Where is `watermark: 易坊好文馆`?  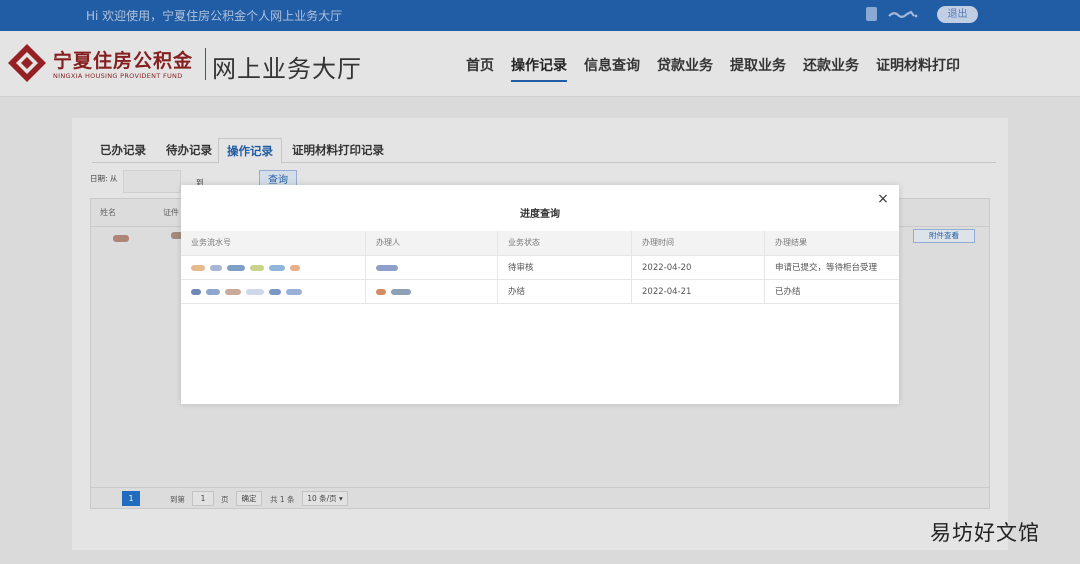
watermark: 易坊好文馆 is located at coordinates (985, 533).